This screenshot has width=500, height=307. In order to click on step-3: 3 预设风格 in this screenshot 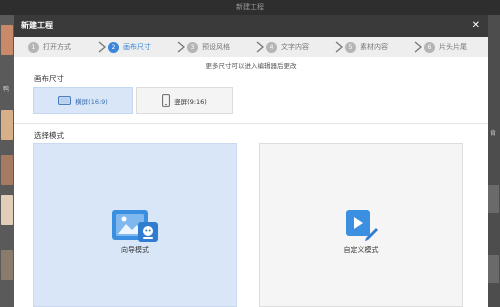, I will do `click(208, 47)`.